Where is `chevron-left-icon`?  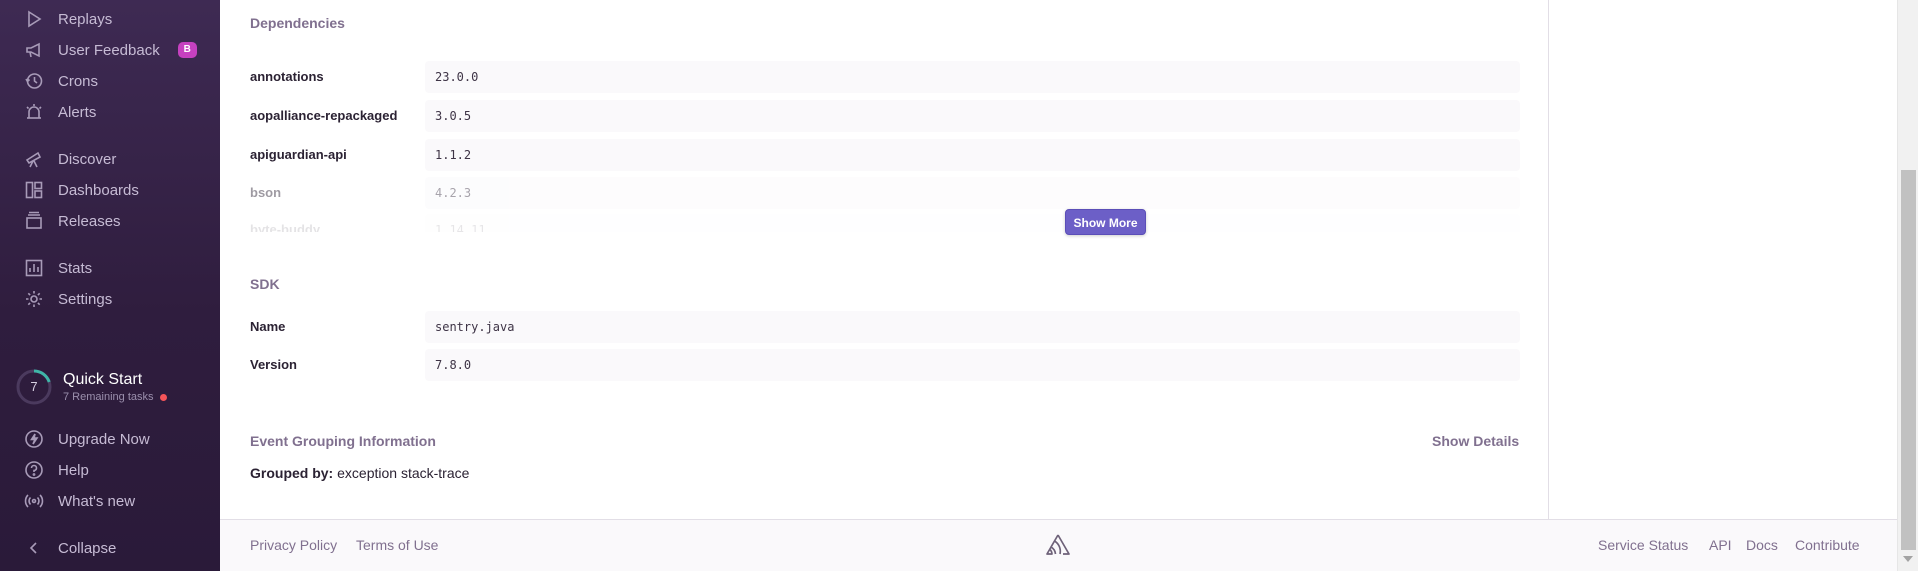
chevron-left-icon is located at coordinates (33, 548).